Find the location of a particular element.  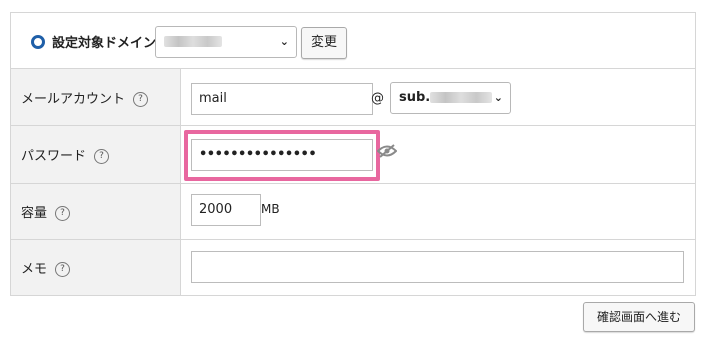

subdomain-select: sub. ⌄ is located at coordinates (450, 98).